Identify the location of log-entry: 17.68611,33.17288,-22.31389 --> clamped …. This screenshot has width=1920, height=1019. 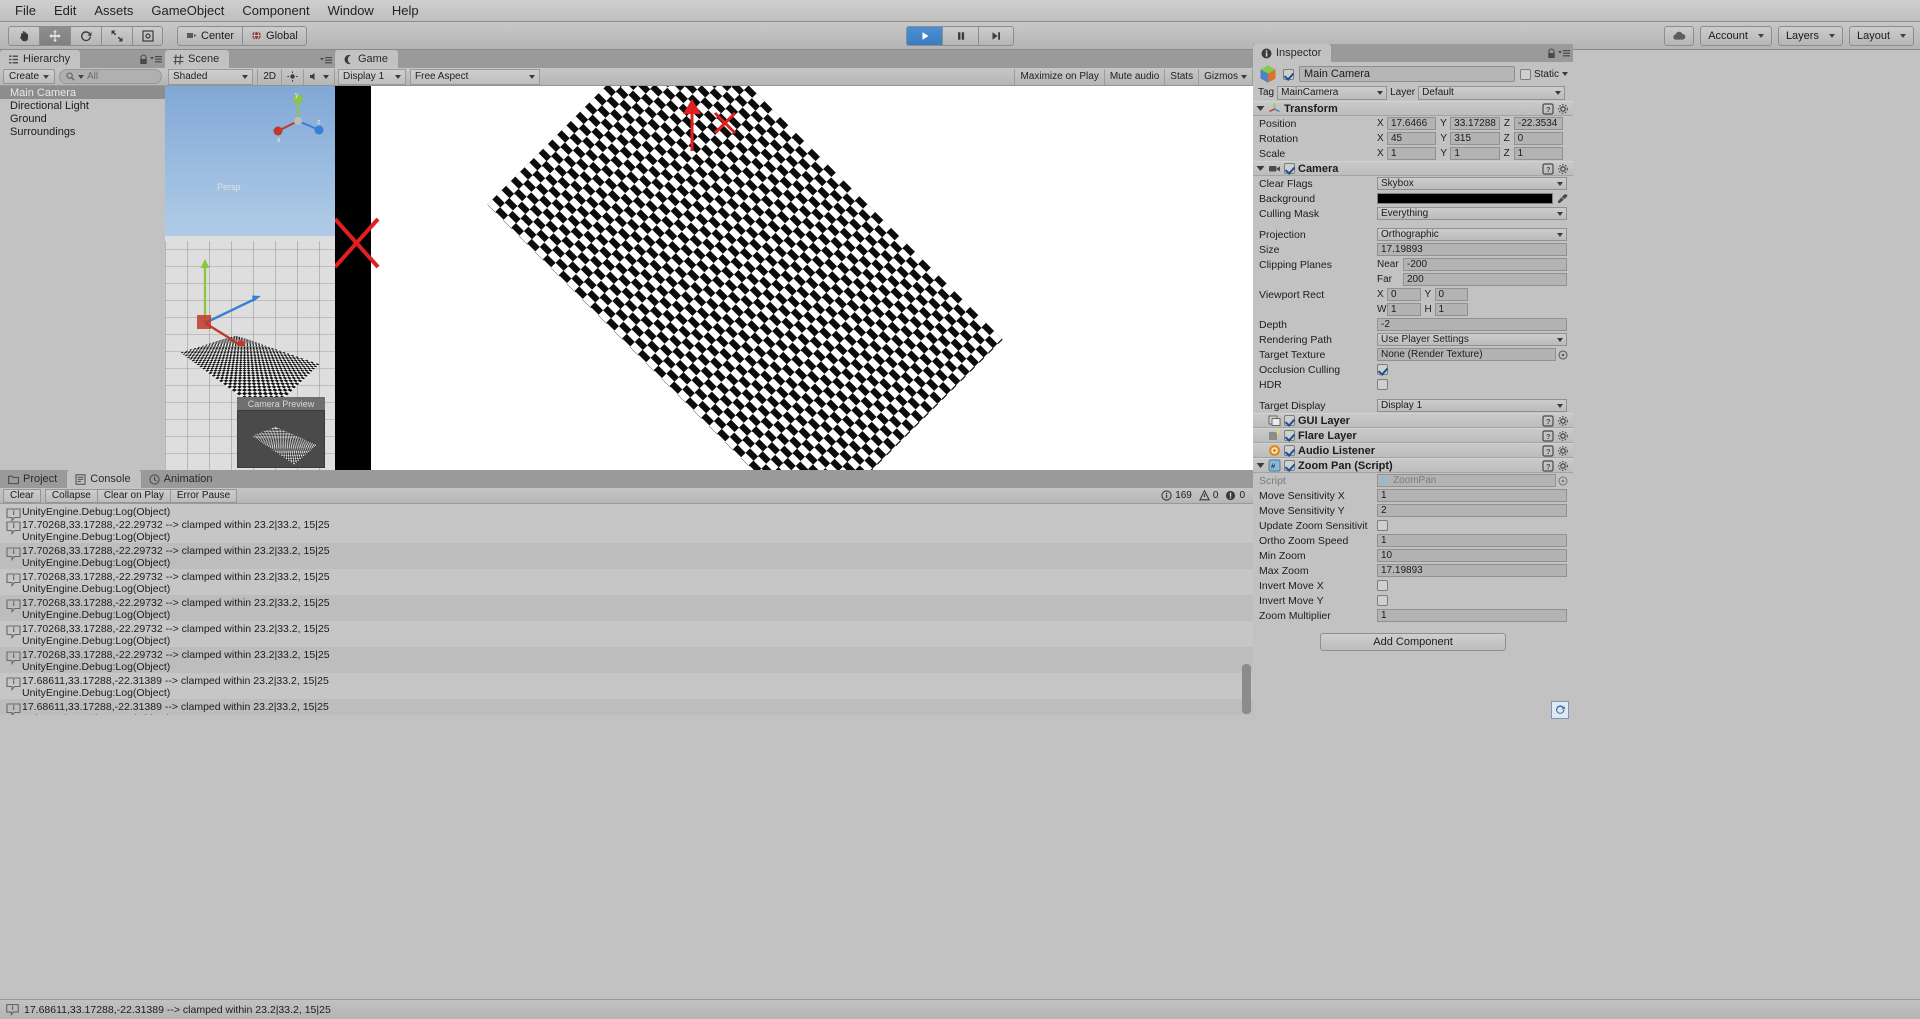
(626, 686).